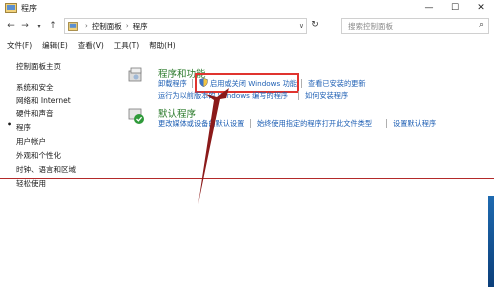 This screenshot has height=287, width=494. Describe the element at coordinates (35, 113) in the screenshot. I see `sidebar-item-hardware-sound: 硬件和声音` at that location.